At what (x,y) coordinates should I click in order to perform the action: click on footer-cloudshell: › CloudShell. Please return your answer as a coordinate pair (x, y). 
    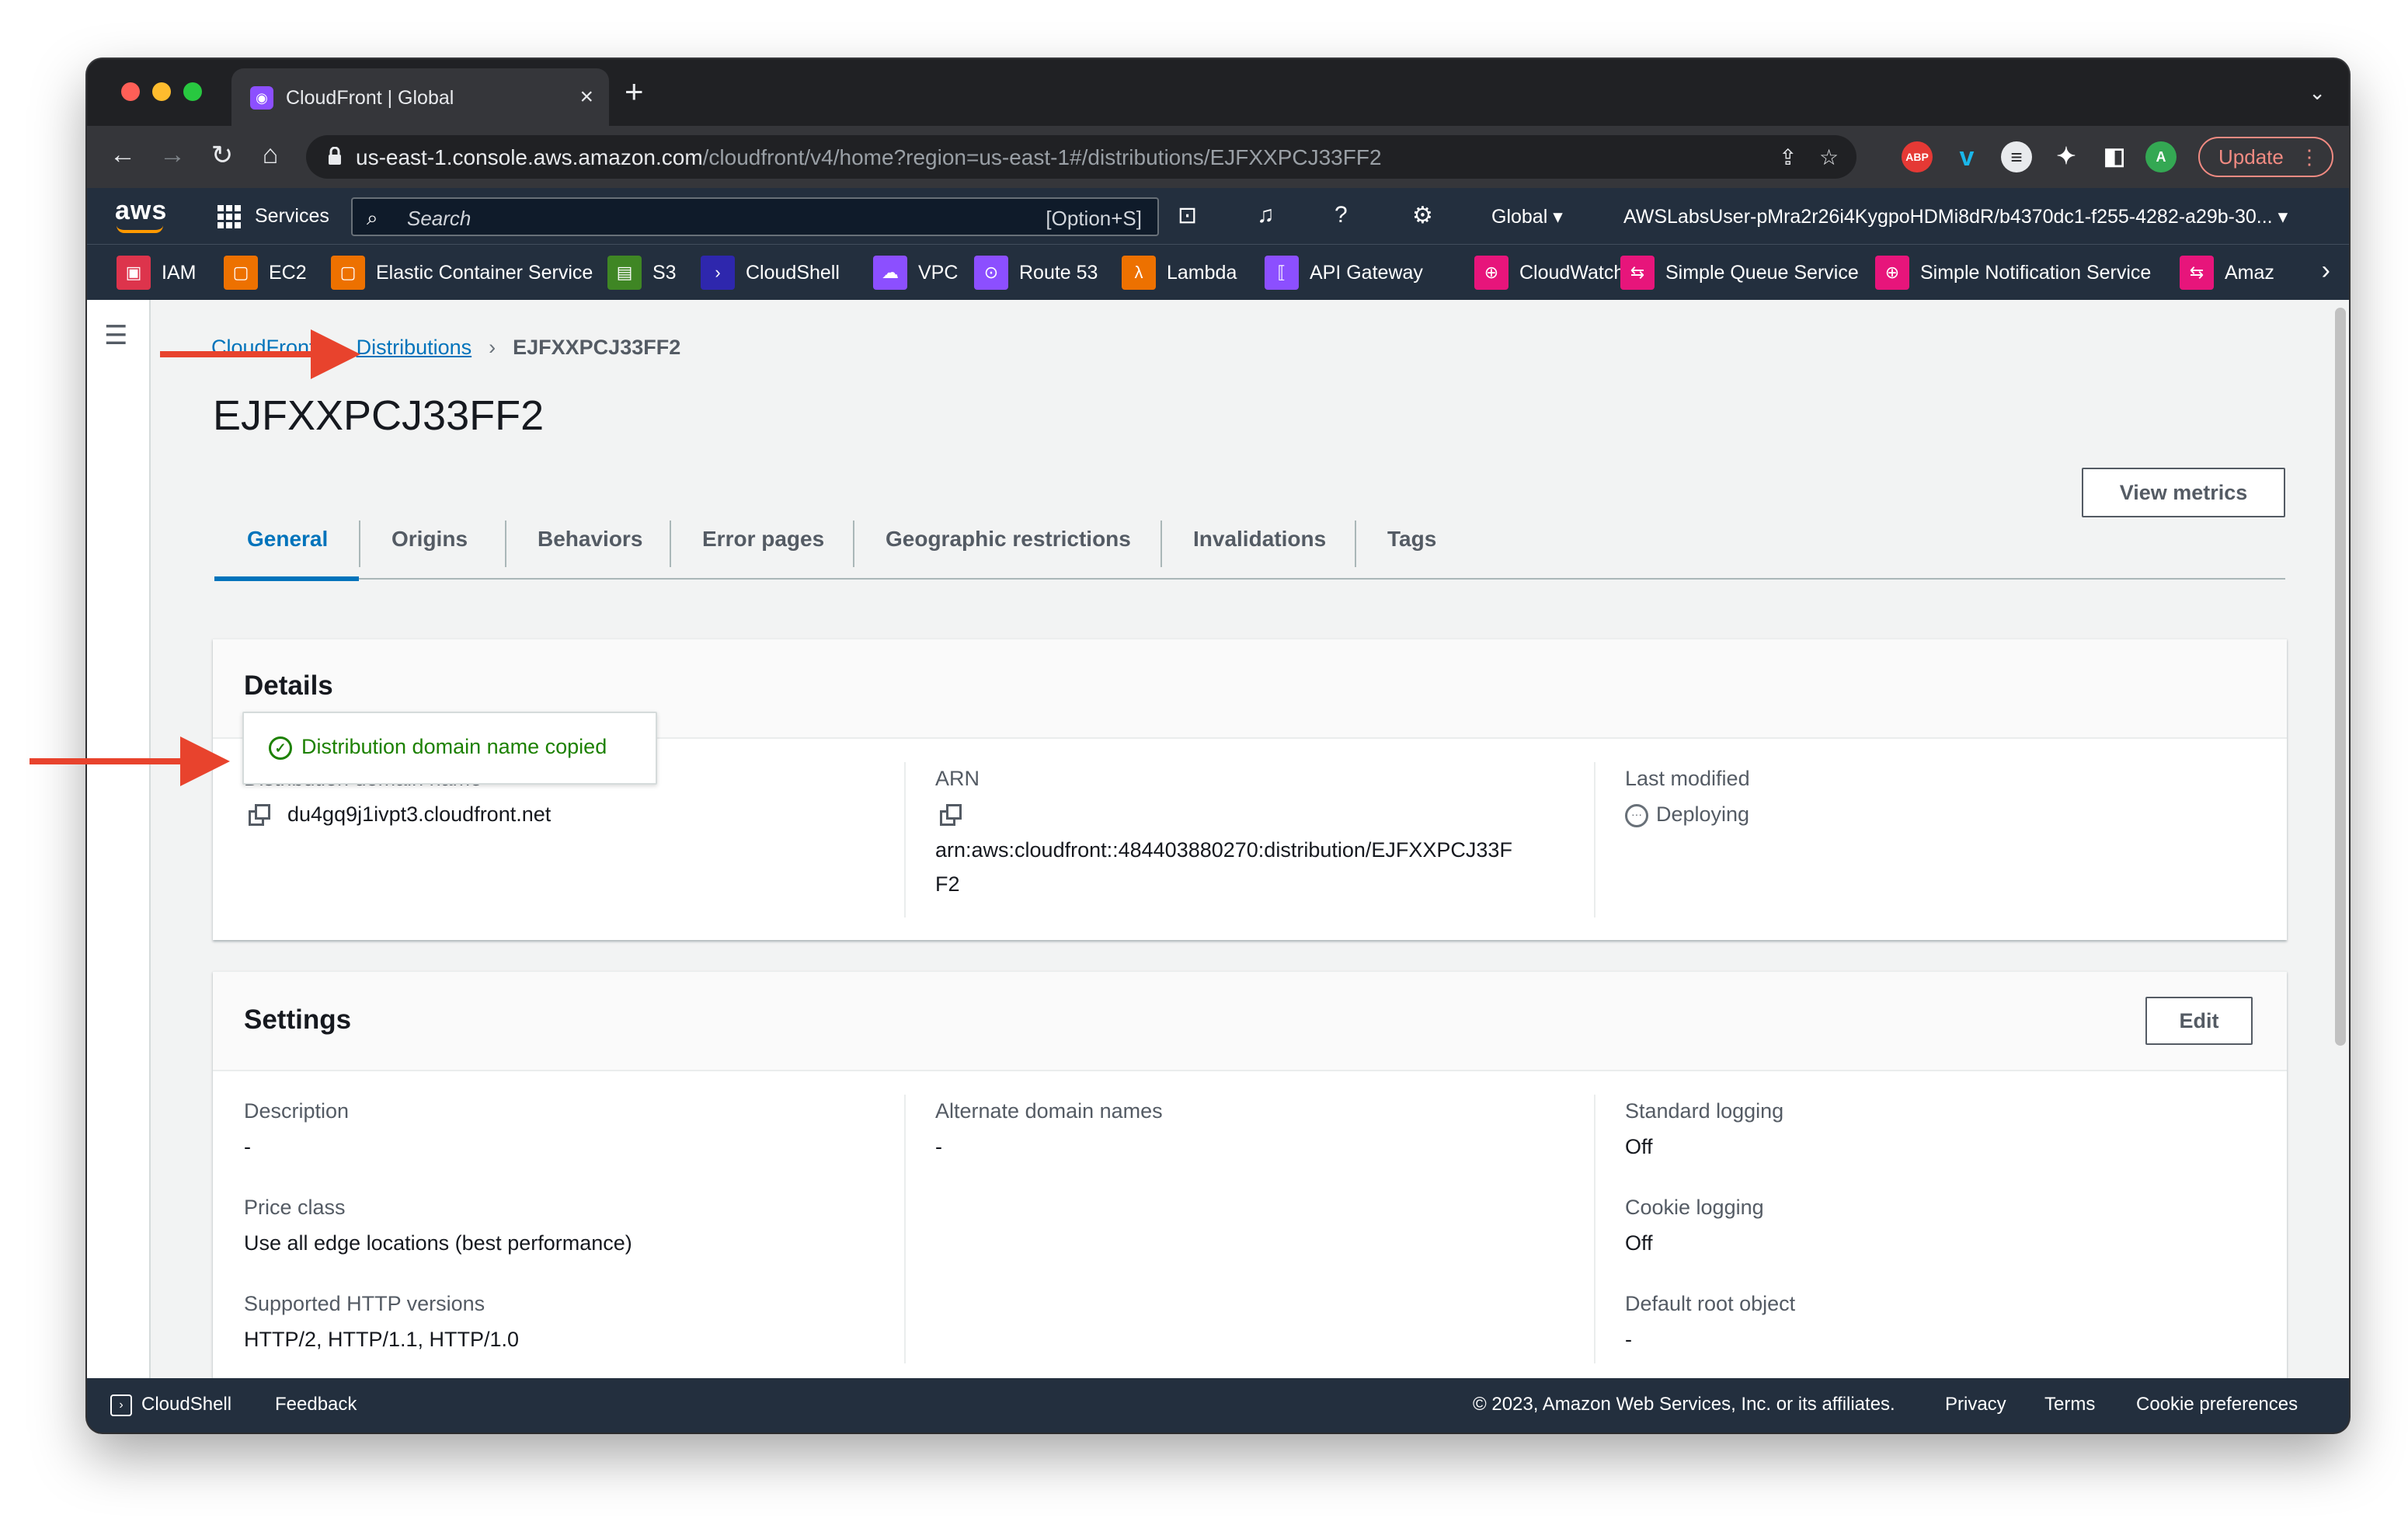
    Looking at the image, I should click on (170, 1405).